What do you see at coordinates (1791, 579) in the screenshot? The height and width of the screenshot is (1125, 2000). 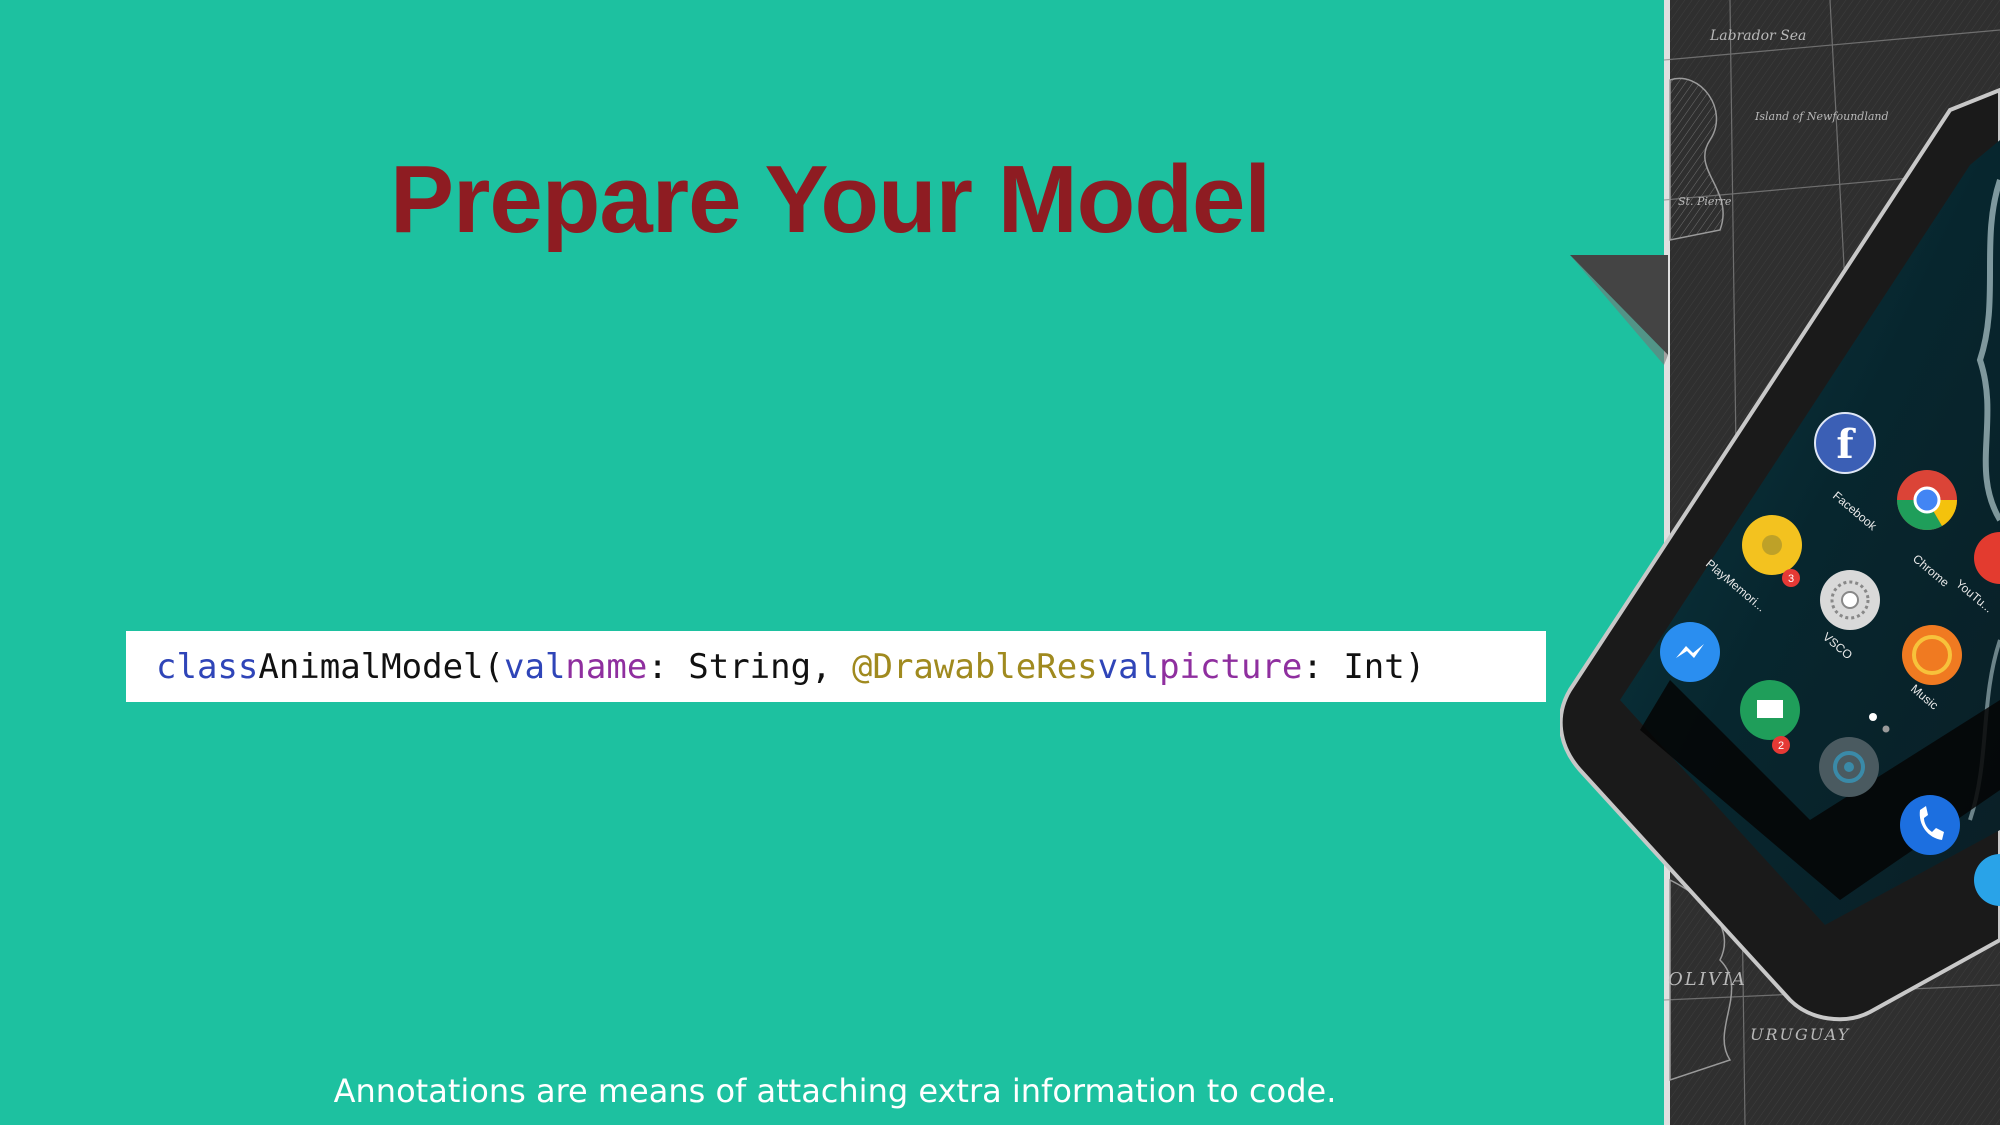 I see `svg-text: 3` at bounding box center [1791, 579].